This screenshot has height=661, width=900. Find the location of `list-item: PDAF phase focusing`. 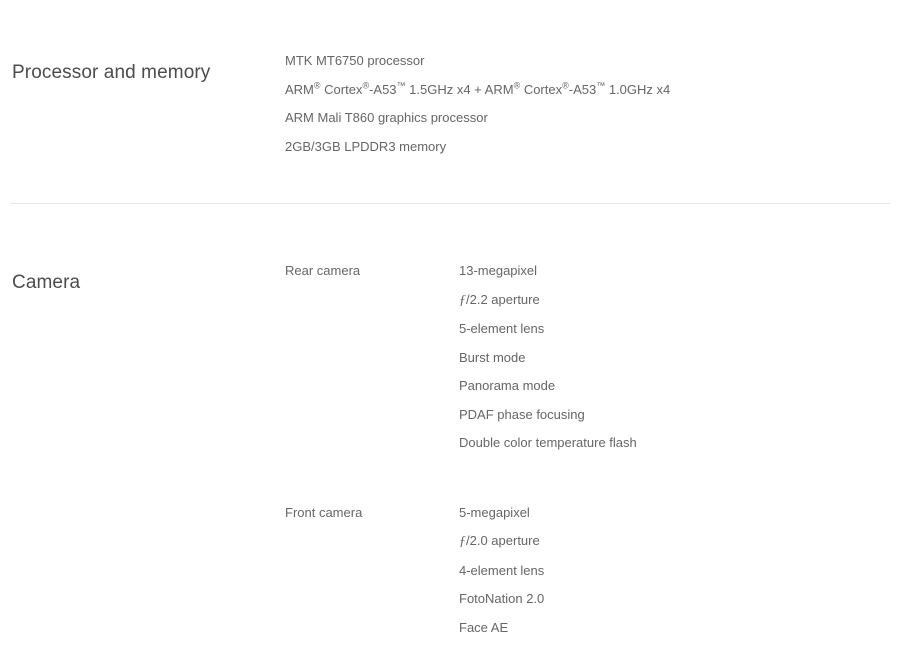

list-item: PDAF phase focusing is located at coordinates (522, 414).